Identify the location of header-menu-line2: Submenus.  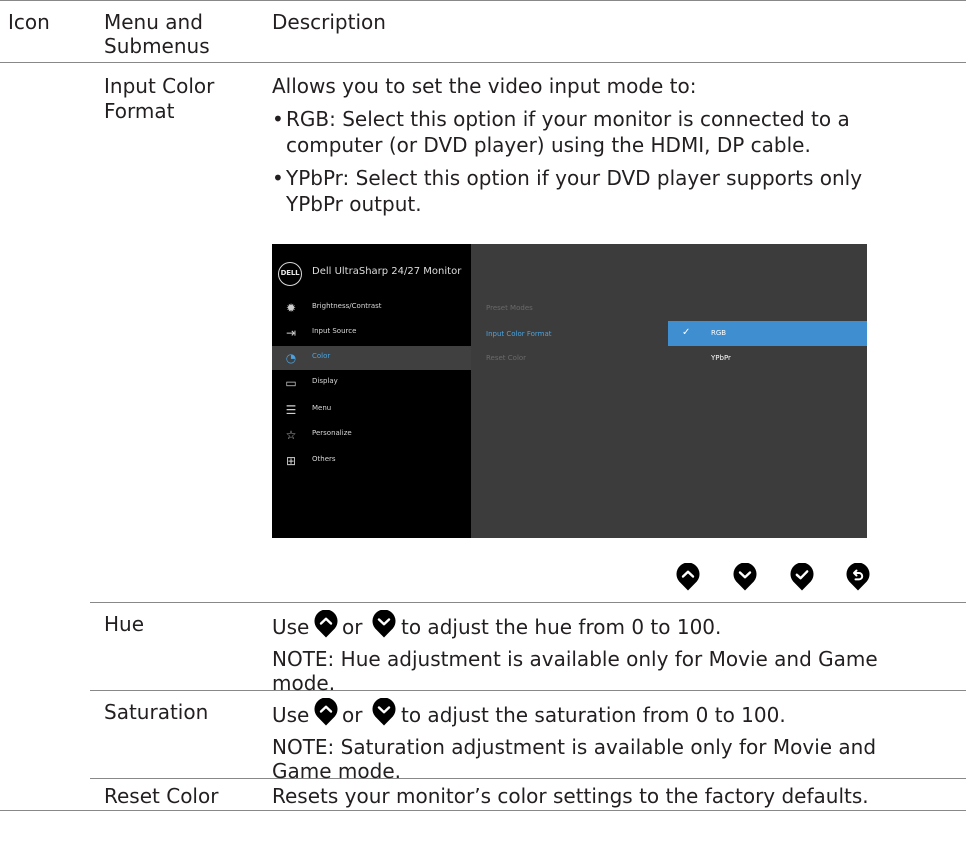
(157, 46).